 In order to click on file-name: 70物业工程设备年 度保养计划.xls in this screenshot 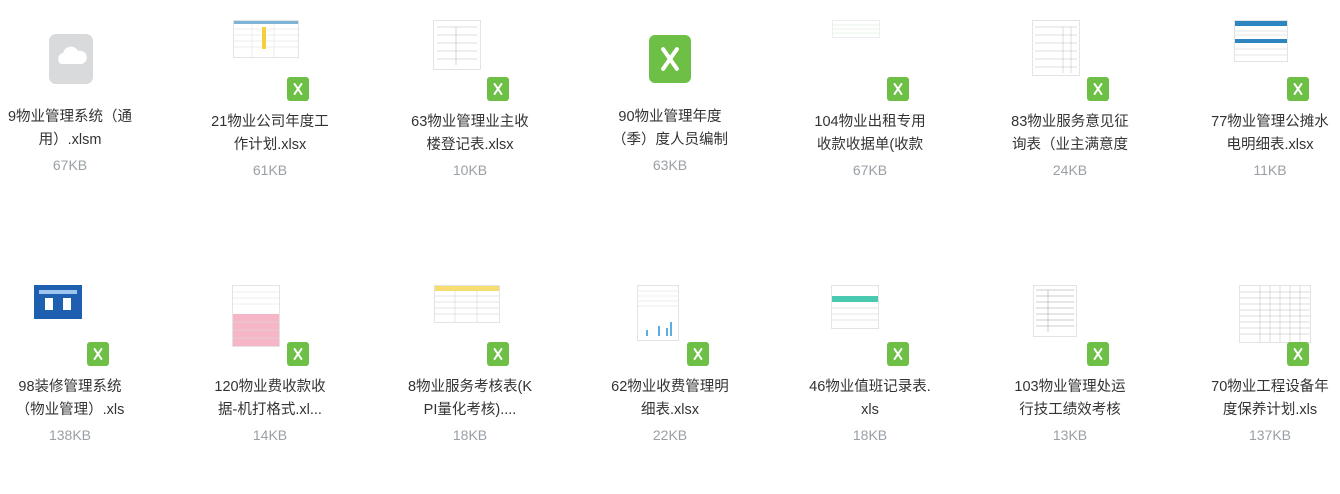, I will do `click(1270, 398)`.